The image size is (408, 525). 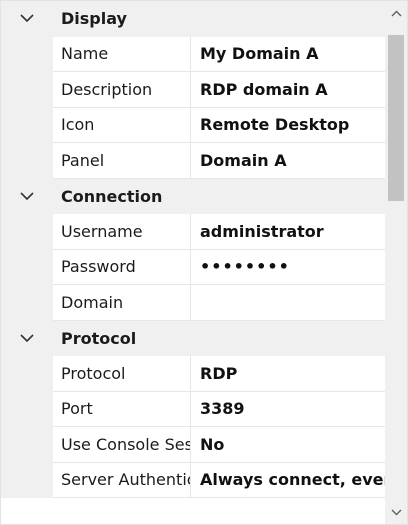 I want to click on property-row-description: Description RDP domain A, so click(x=193, y=90).